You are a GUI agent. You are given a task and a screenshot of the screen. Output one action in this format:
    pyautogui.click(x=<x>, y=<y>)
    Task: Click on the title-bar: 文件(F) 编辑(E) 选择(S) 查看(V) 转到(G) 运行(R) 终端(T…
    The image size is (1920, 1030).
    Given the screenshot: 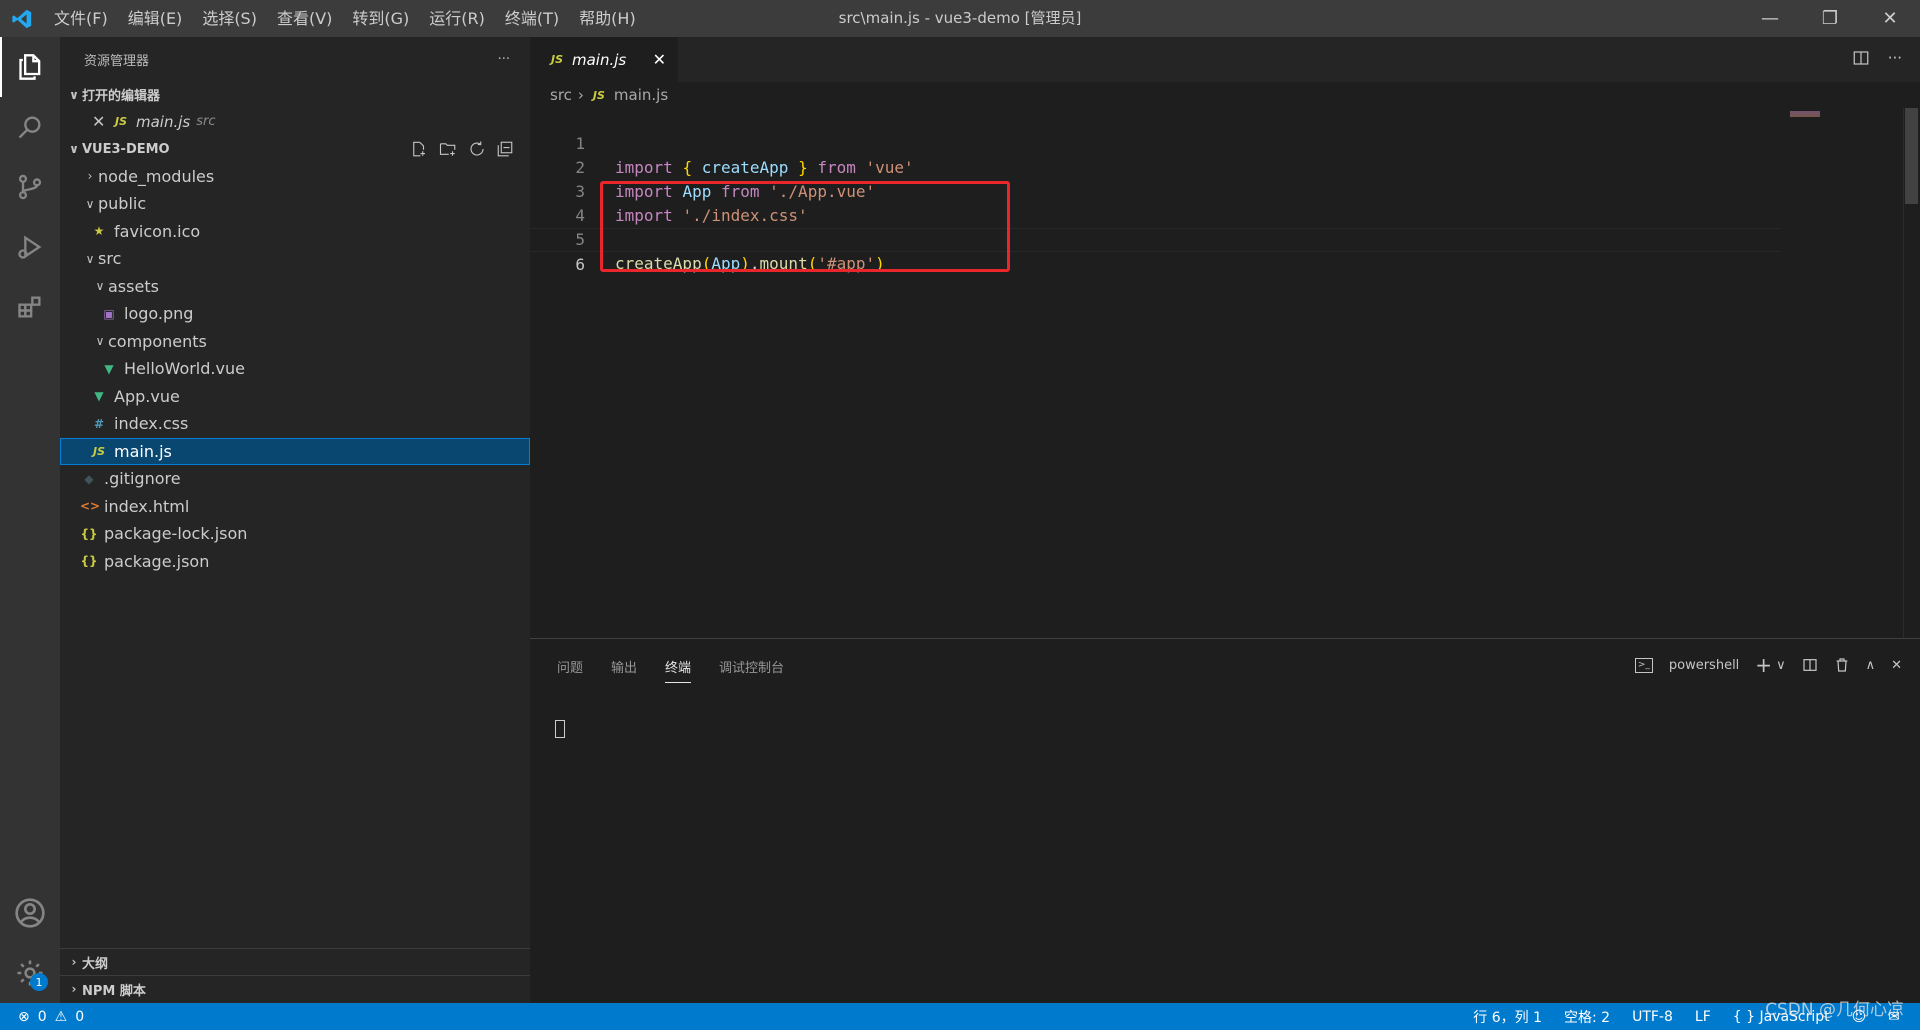 What is the action you would take?
    pyautogui.click(x=960, y=18)
    